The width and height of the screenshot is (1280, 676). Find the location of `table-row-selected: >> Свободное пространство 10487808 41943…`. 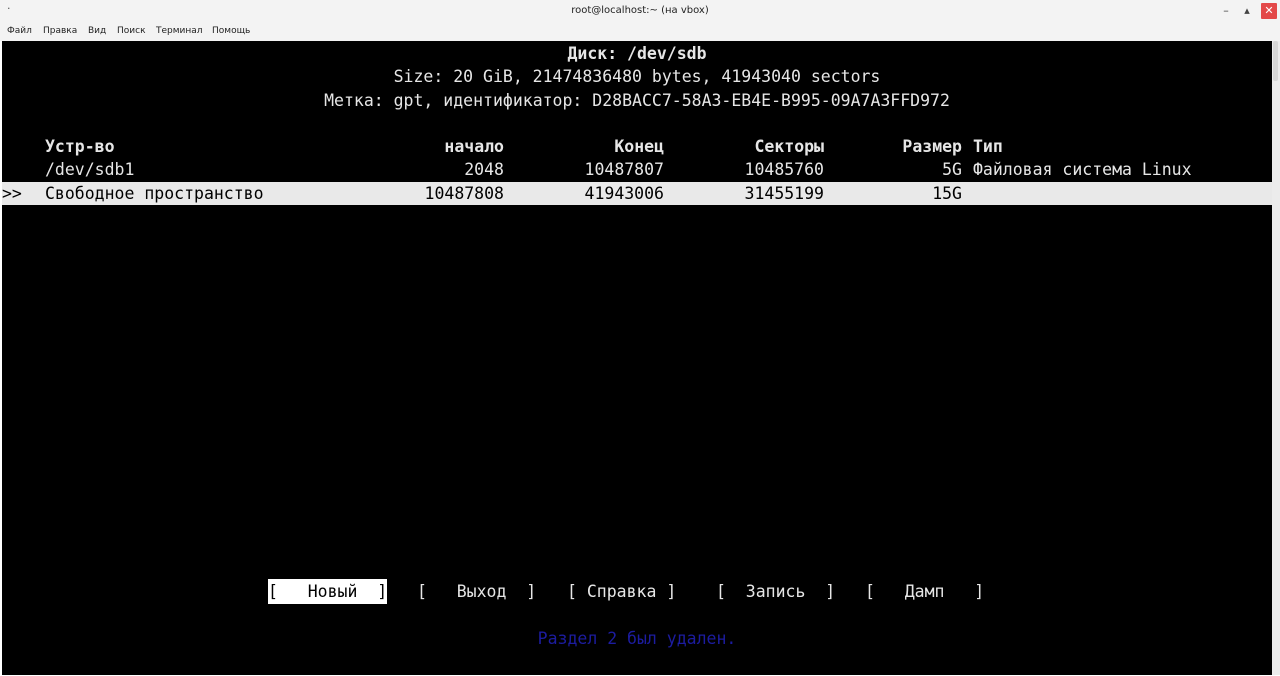

table-row-selected: >> Свободное пространство 10487808 41943… is located at coordinates (637, 193).